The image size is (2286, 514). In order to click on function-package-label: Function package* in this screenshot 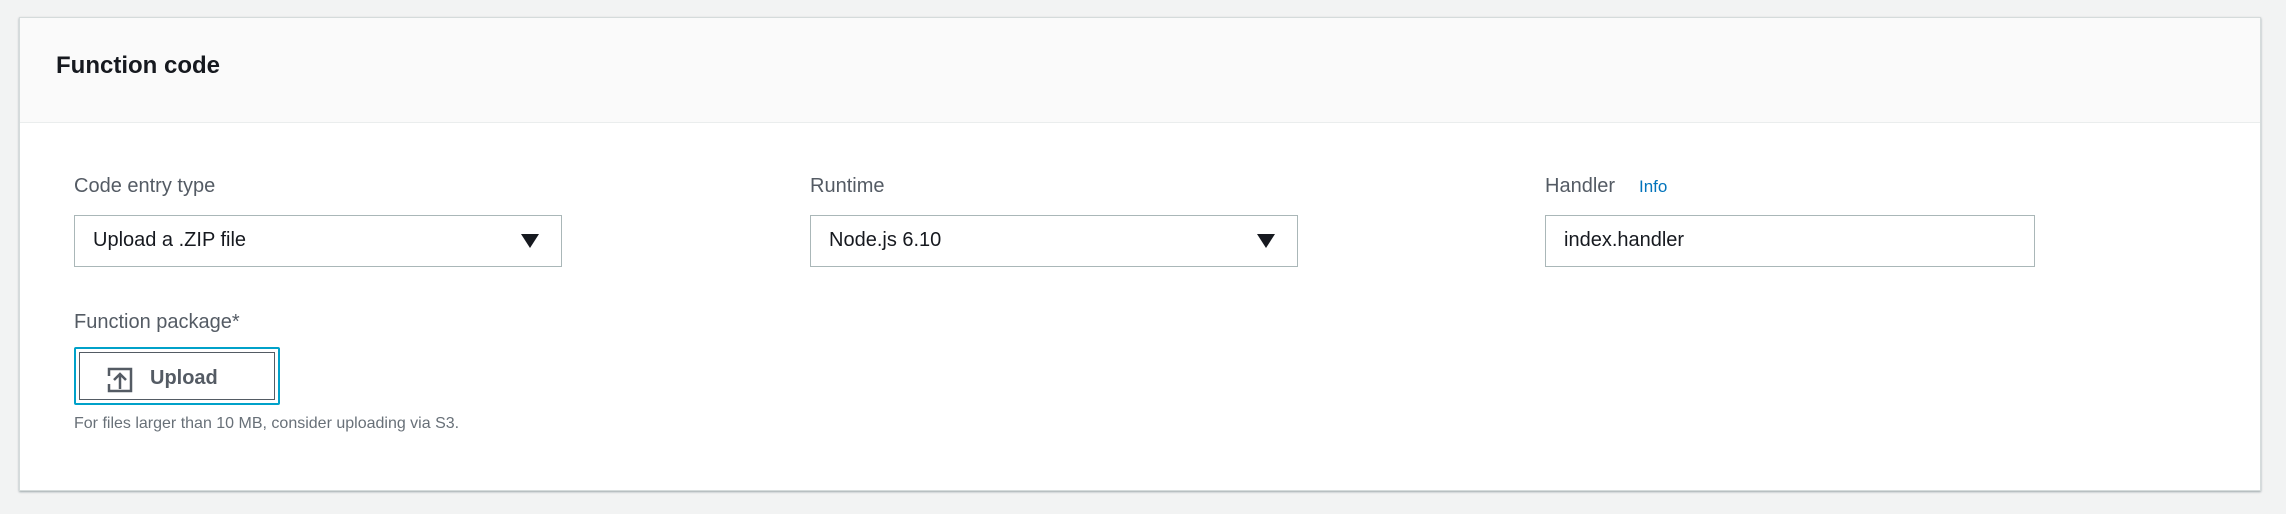, I will do `click(157, 322)`.